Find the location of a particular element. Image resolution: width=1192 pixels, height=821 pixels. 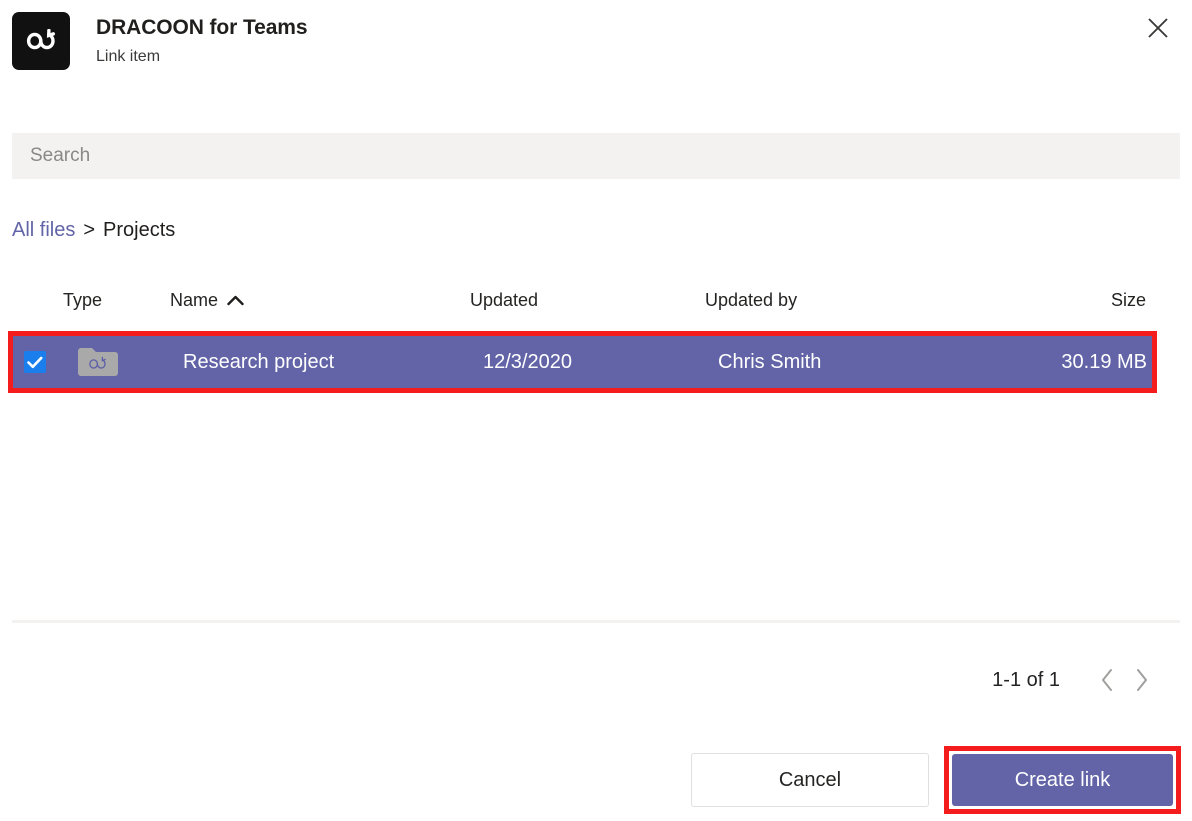

column-header-name-label: Name is located at coordinates (194, 299).